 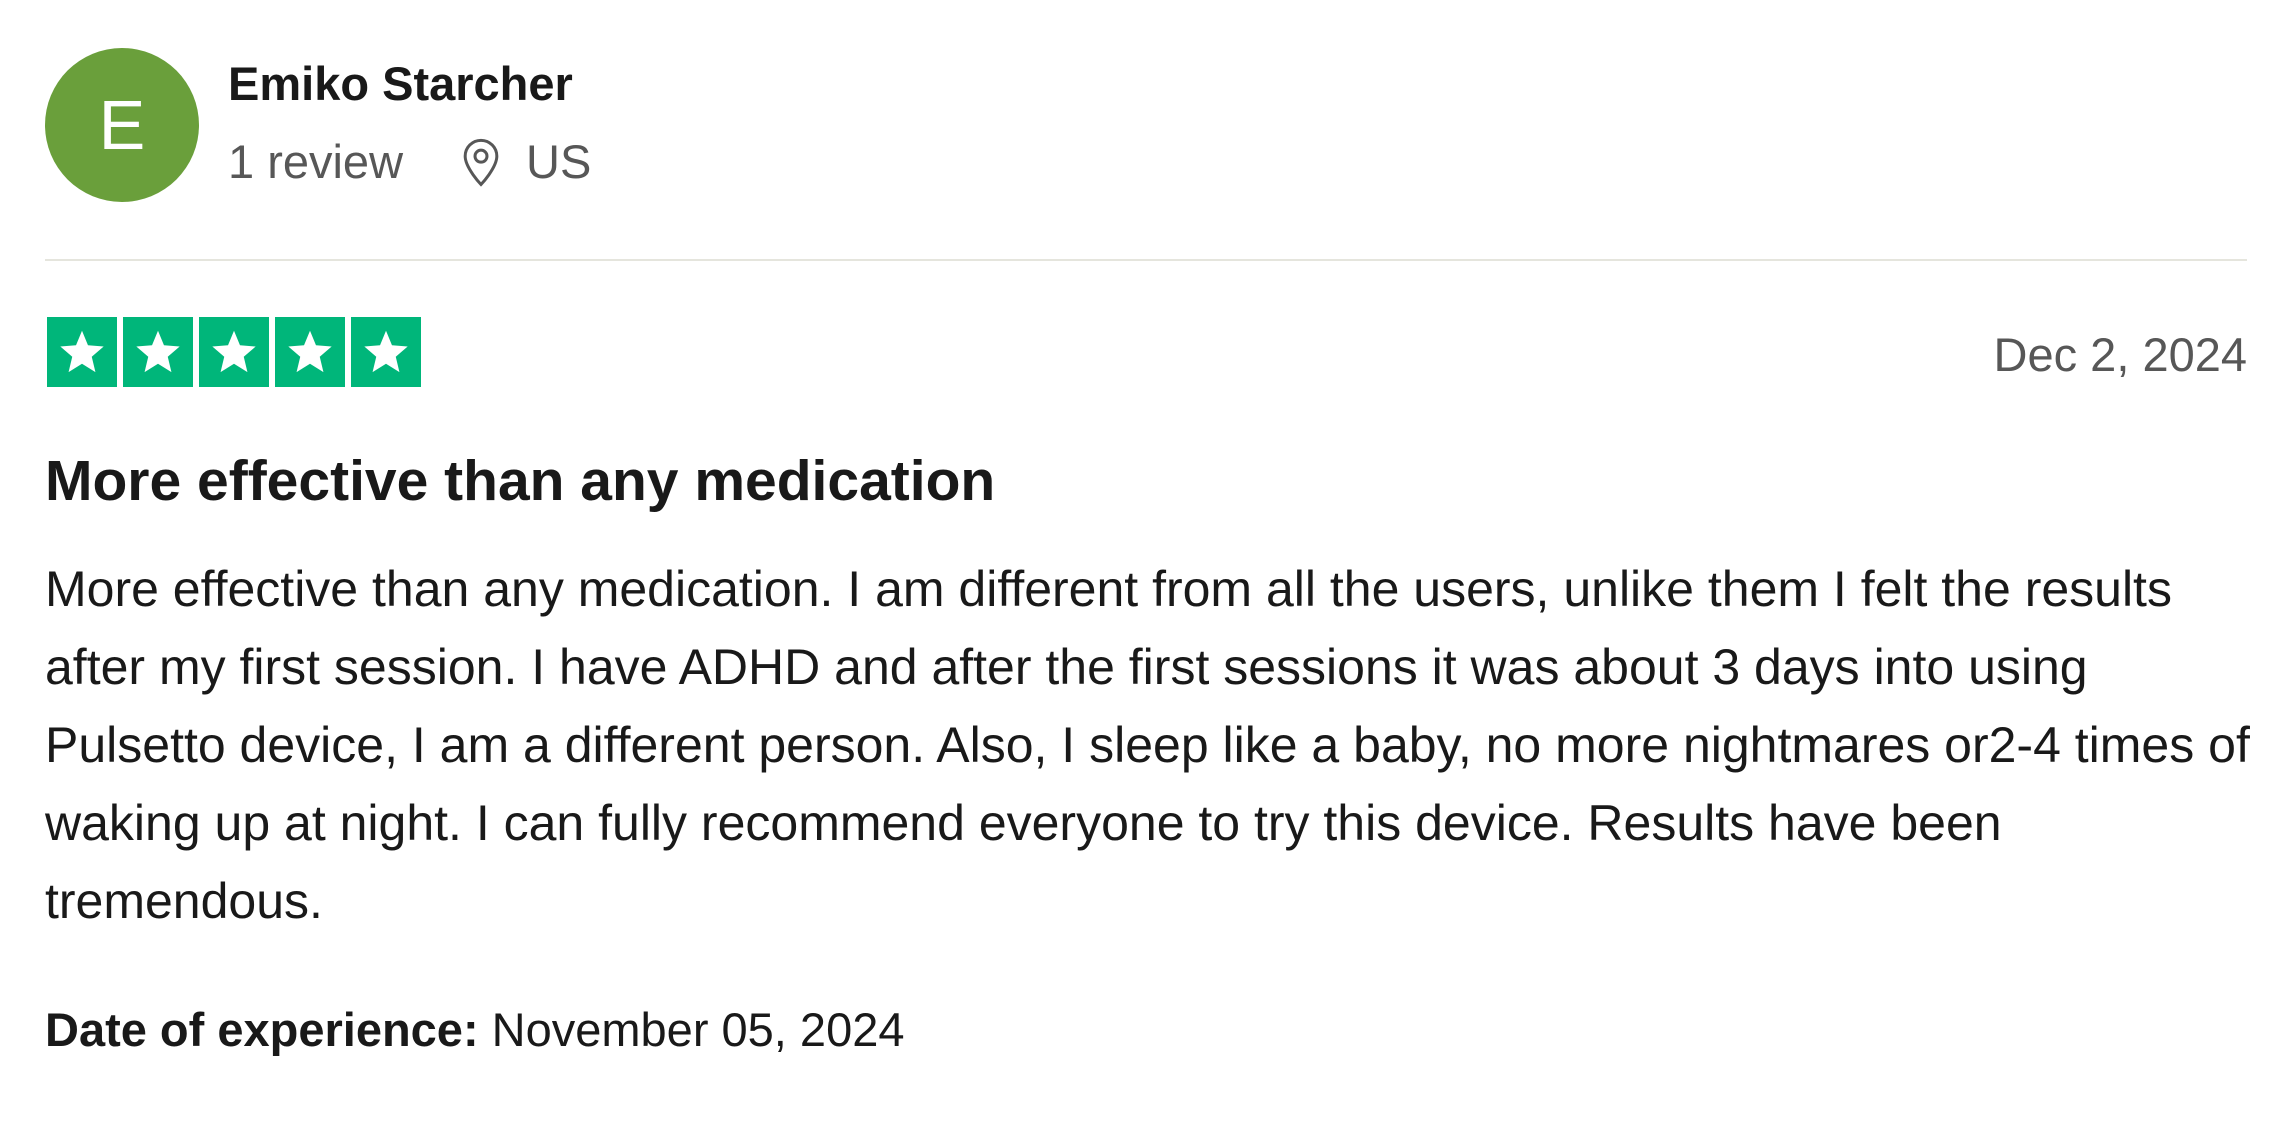 What do you see at coordinates (2120, 354) in the screenshot?
I see `review-date: Dec 2, 2024` at bounding box center [2120, 354].